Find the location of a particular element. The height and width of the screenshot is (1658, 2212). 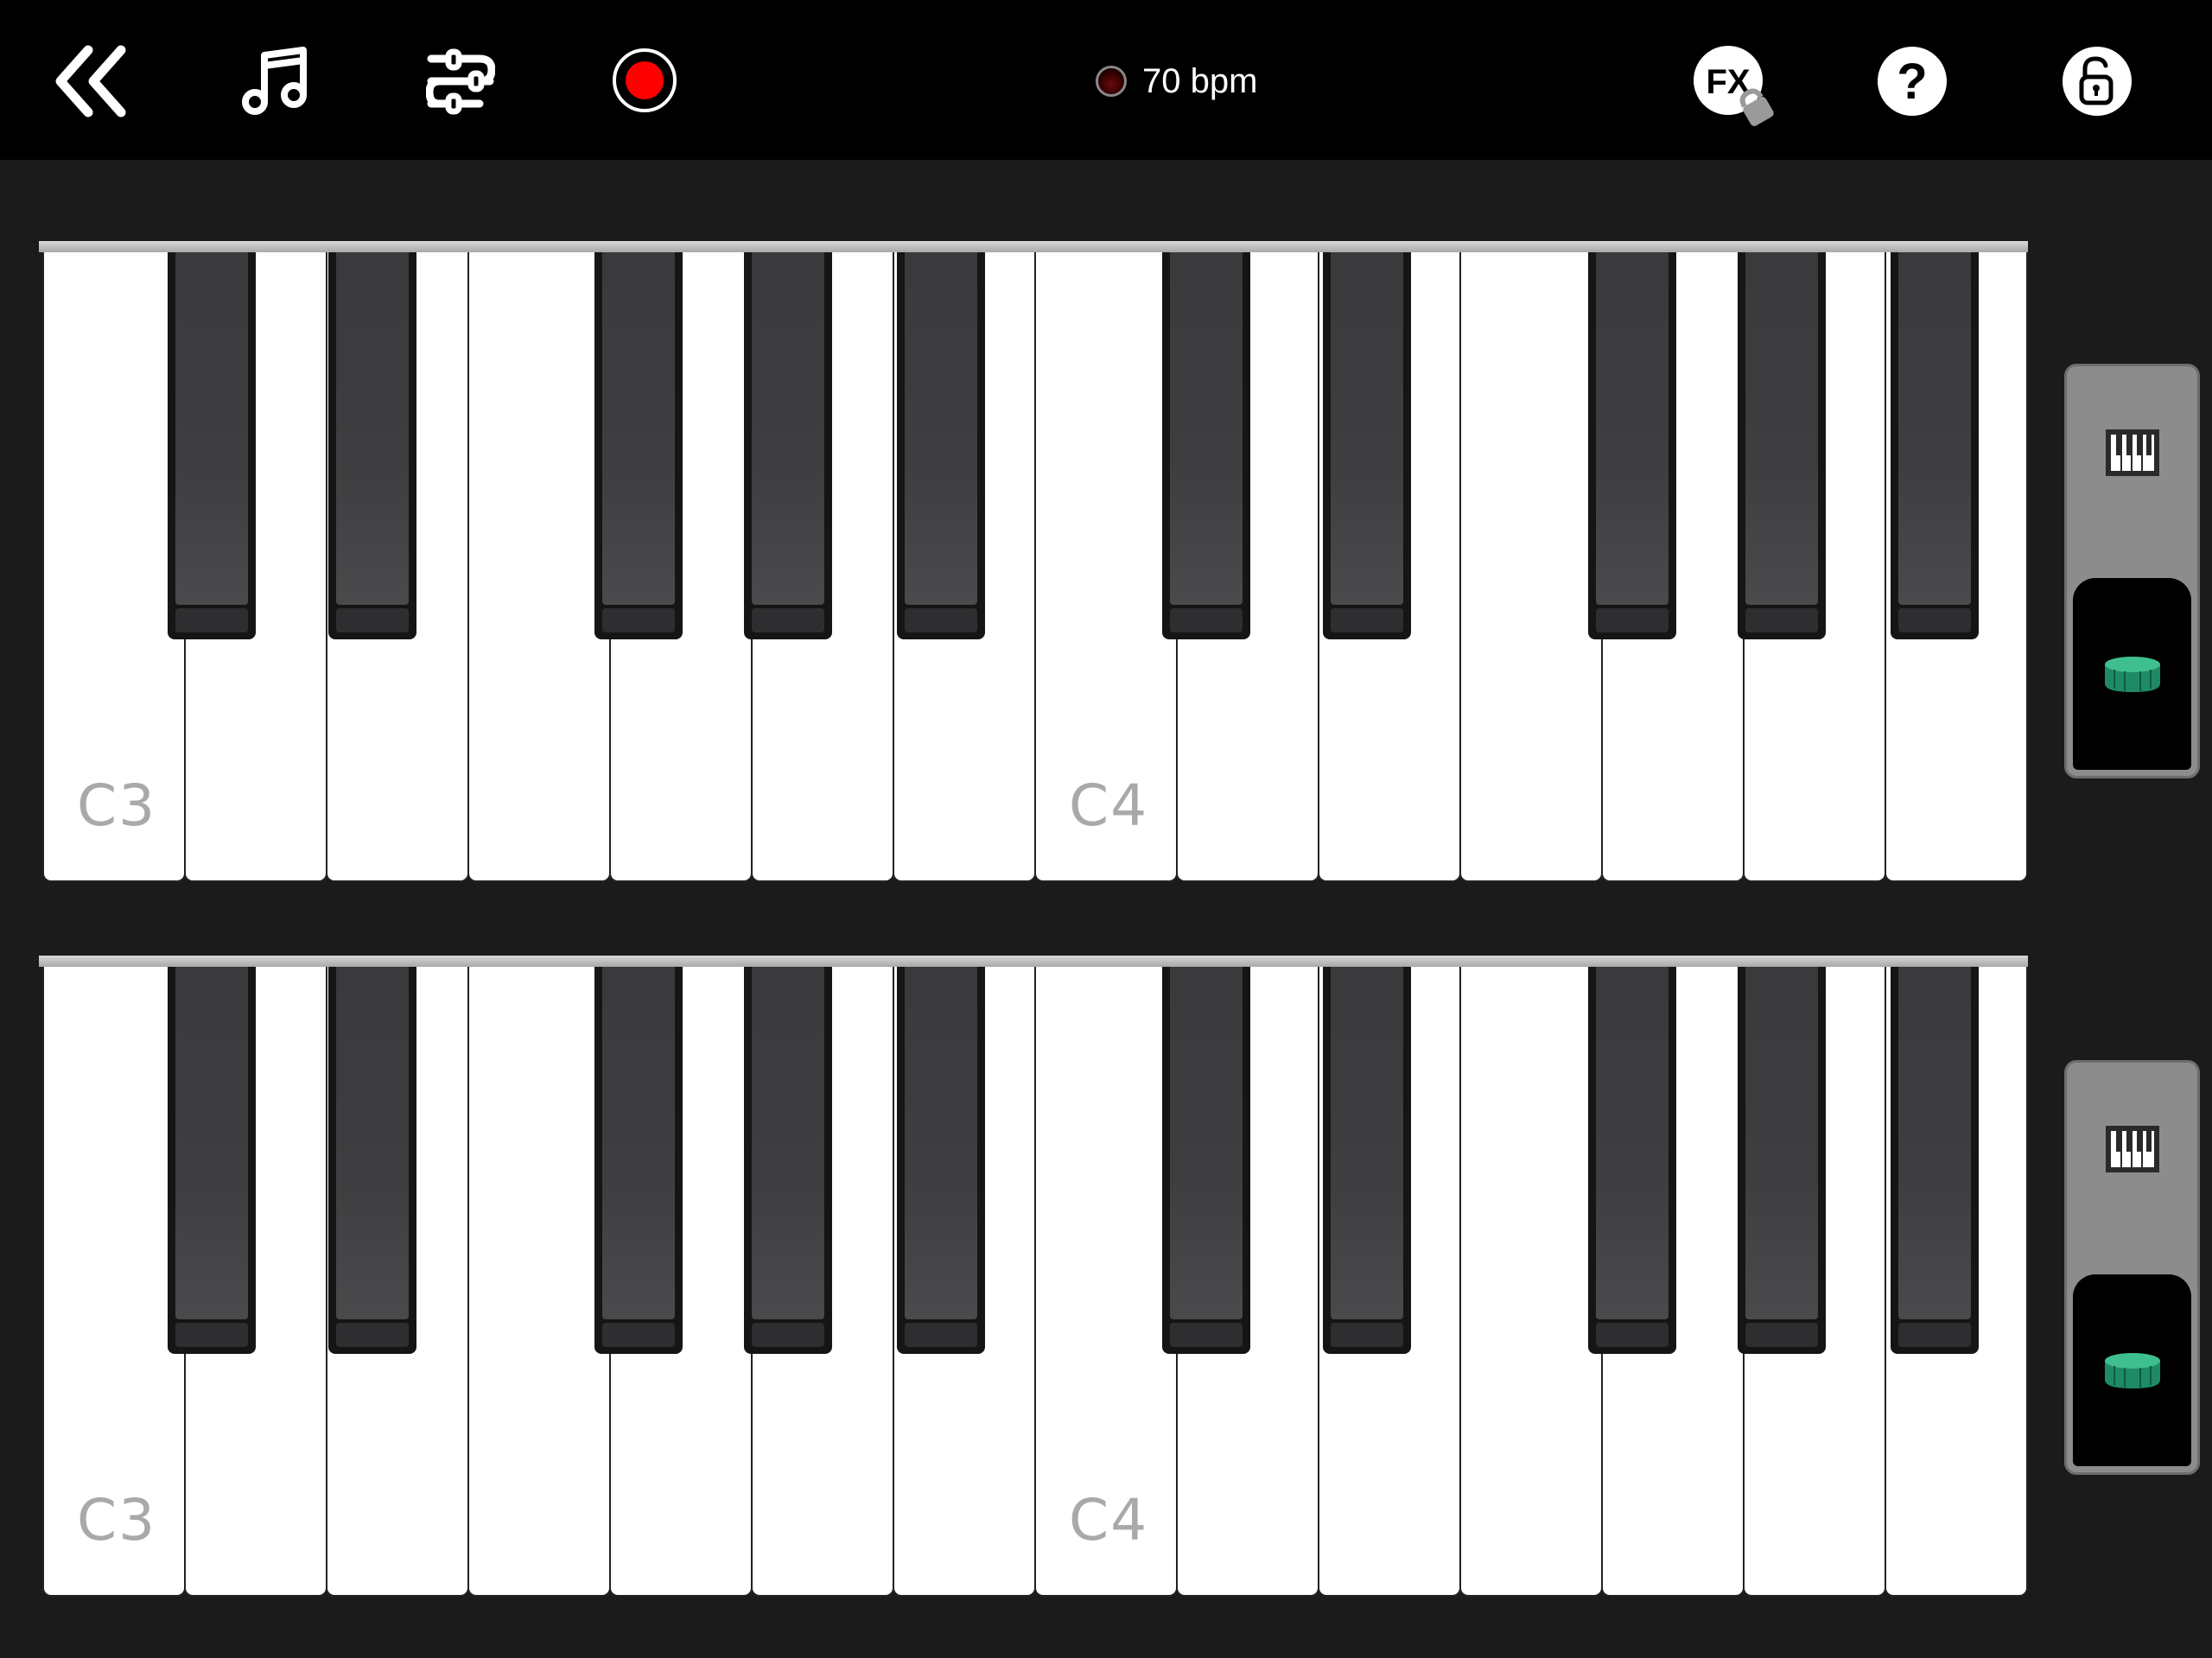

settings-button is located at coordinates (460, 81).